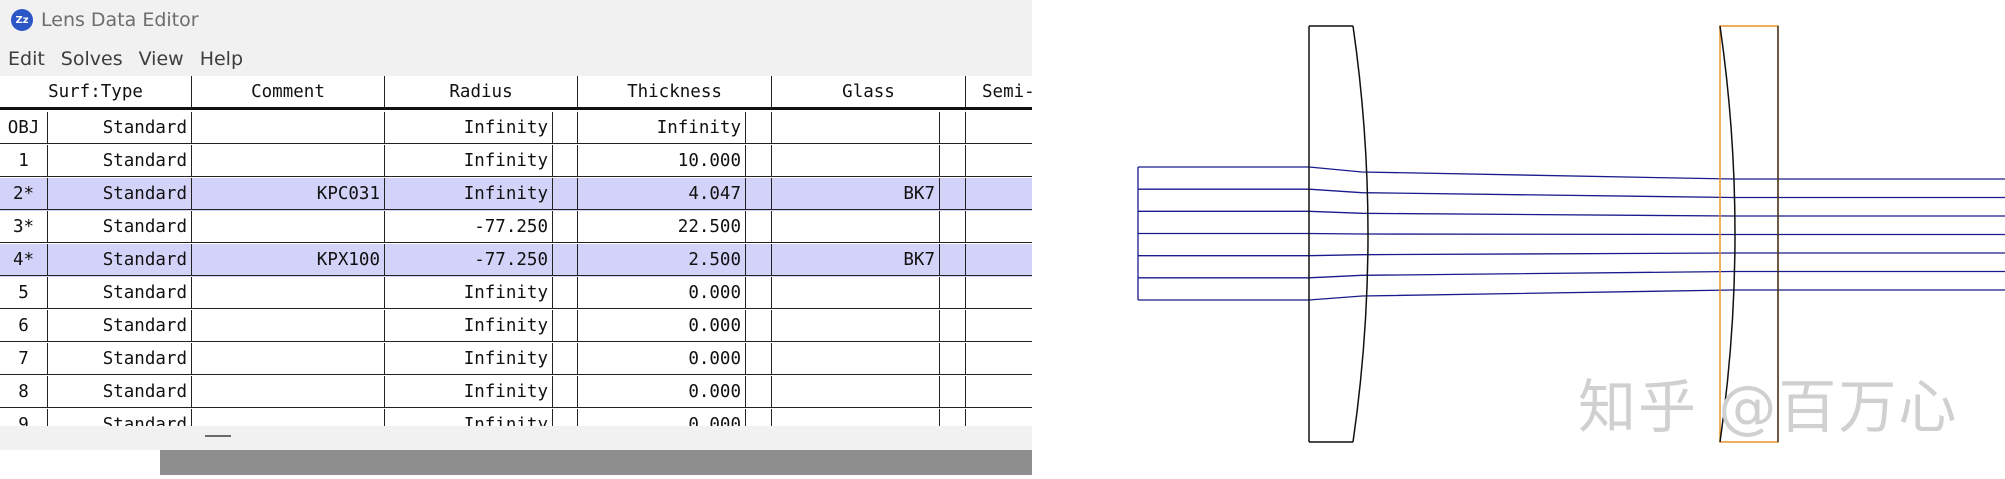 This screenshot has height=479, width=2005. I want to click on table-row: 5 Standard Infinity 0.000, so click(516, 293).